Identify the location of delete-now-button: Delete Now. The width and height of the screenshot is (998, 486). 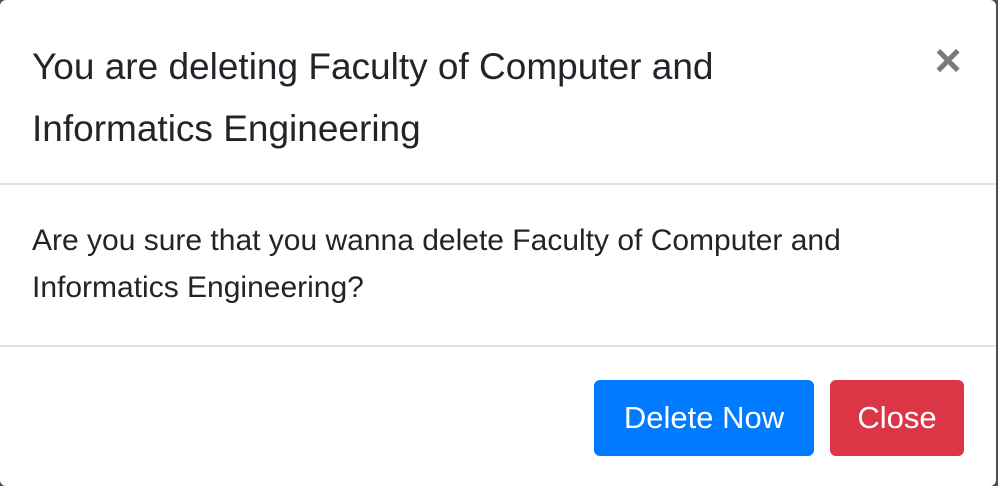
(704, 418).